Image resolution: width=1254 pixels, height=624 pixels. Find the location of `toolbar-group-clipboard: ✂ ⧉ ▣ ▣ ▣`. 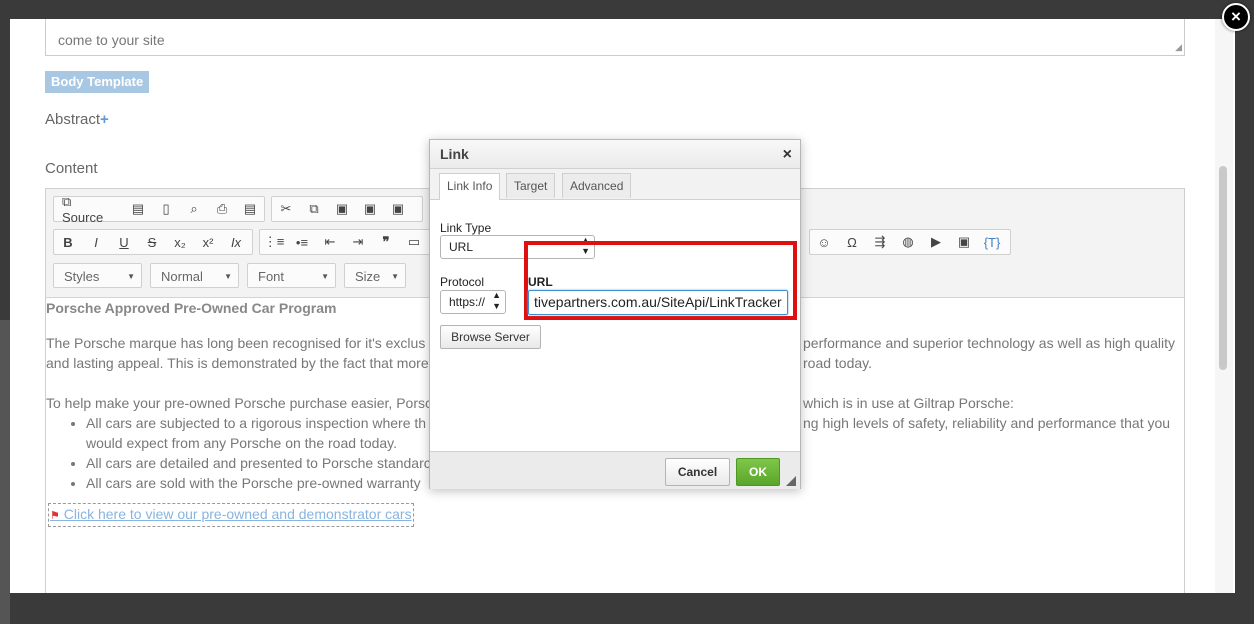

toolbar-group-clipboard: ✂ ⧉ ▣ ▣ ▣ is located at coordinates (347, 209).